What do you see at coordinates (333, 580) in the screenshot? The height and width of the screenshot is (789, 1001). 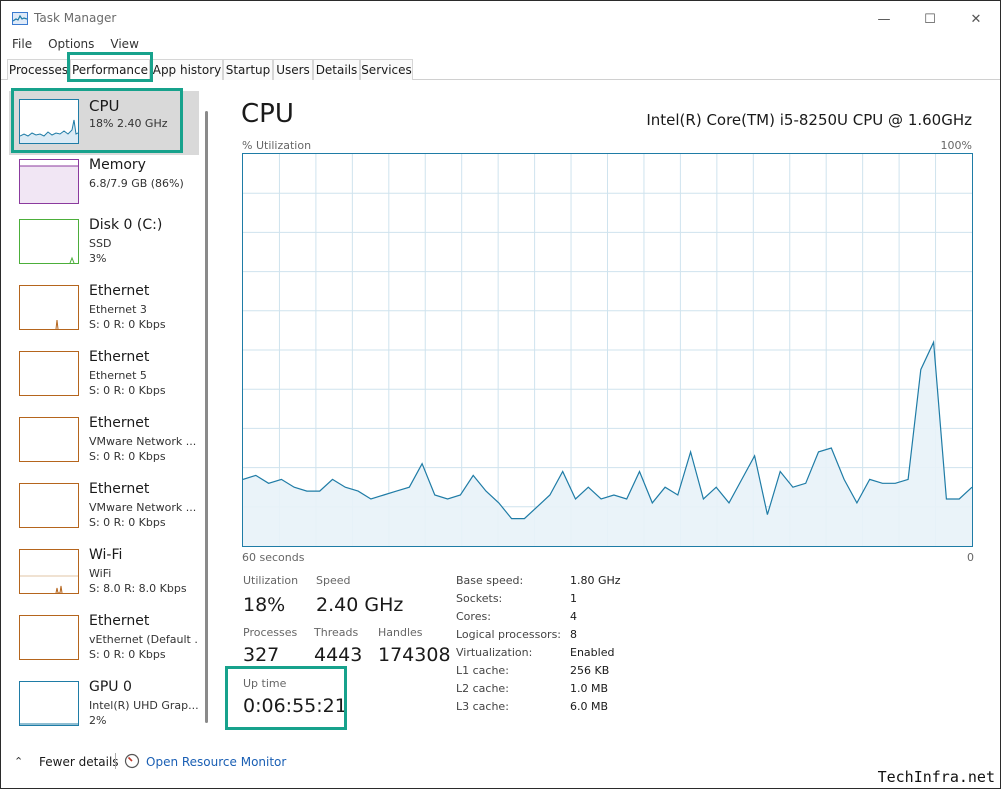 I see `speed-label: Speed` at bounding box center [333, 580].